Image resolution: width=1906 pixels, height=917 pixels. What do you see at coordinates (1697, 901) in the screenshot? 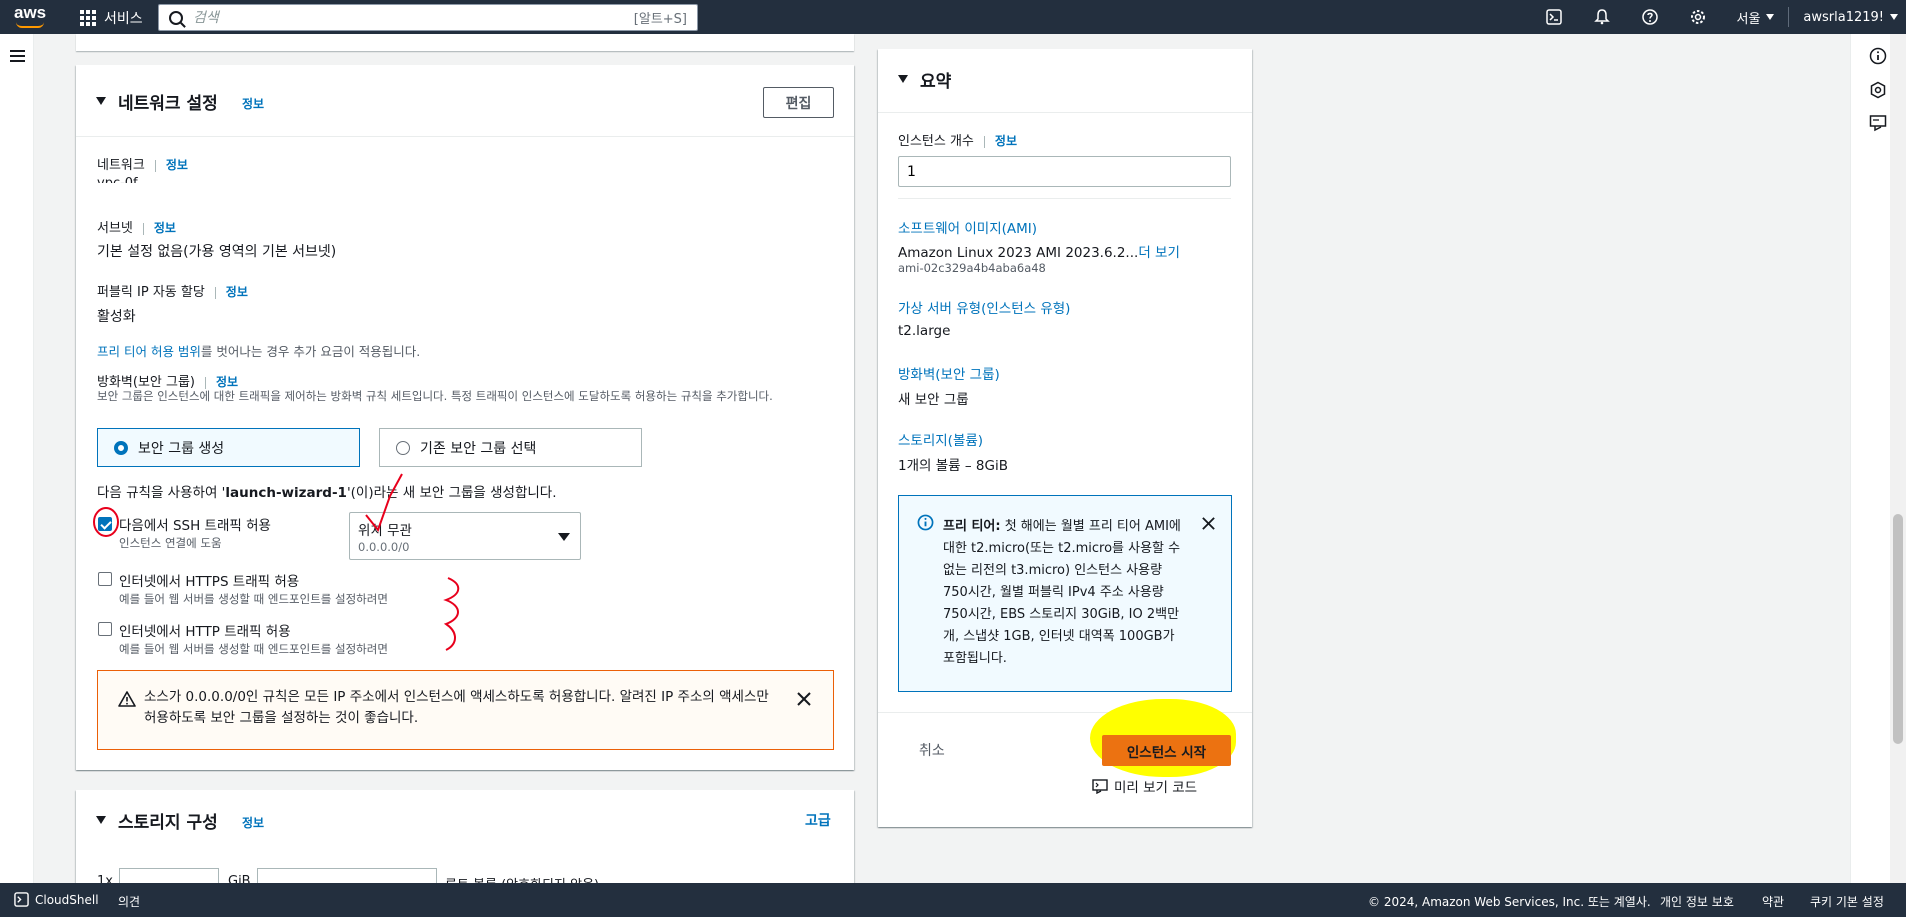
I see `privacy-link: 개인 정보 보호` at bounding box center [1697, 901].